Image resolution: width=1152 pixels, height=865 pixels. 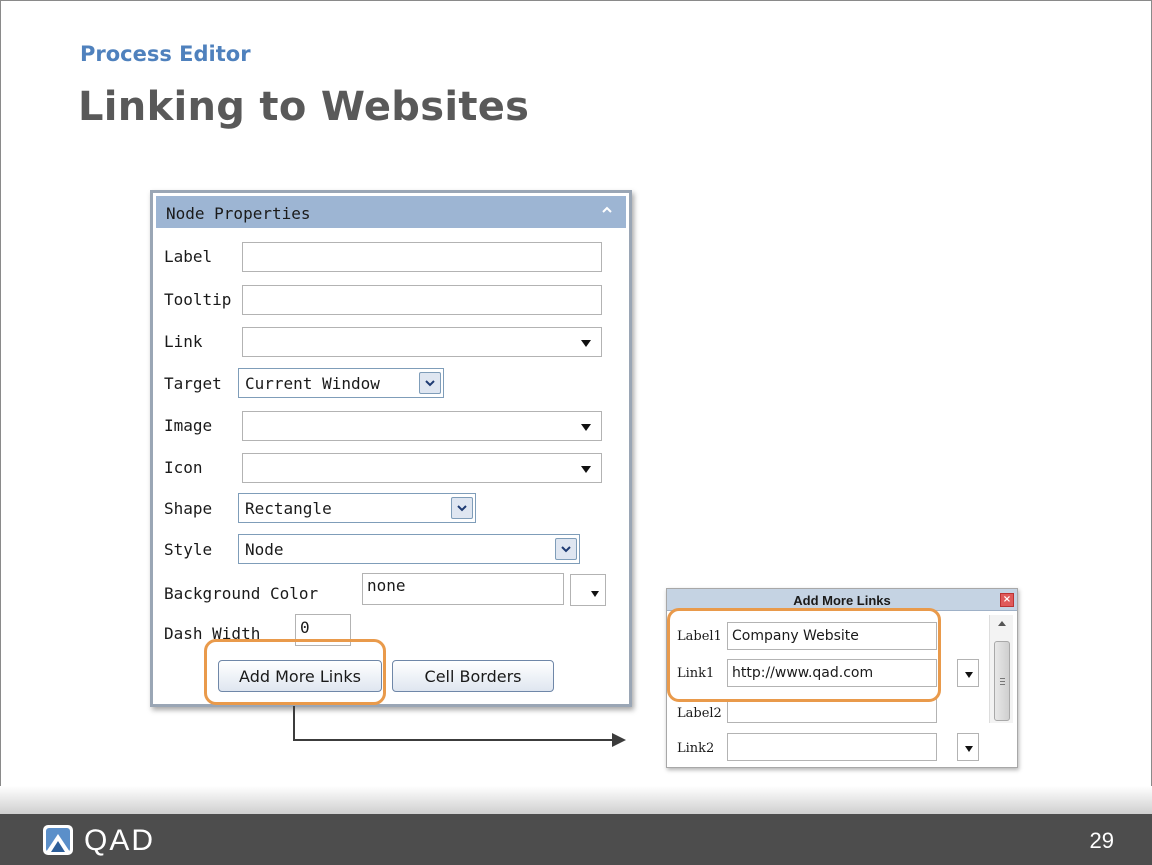 What do you see at coordinates (58, 840) in the screenshot?
I see `qad-logo-icon` at bounding box center [58, 840].